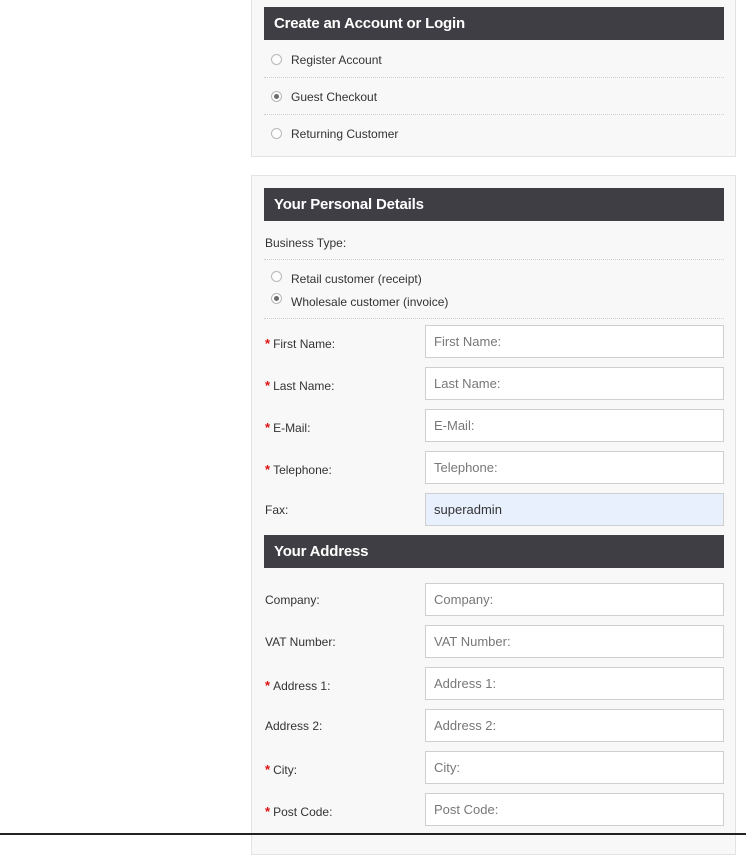 The image size is (746, 855). I want to click on returning-customer-label: Returning Customer, so click(345, 134).